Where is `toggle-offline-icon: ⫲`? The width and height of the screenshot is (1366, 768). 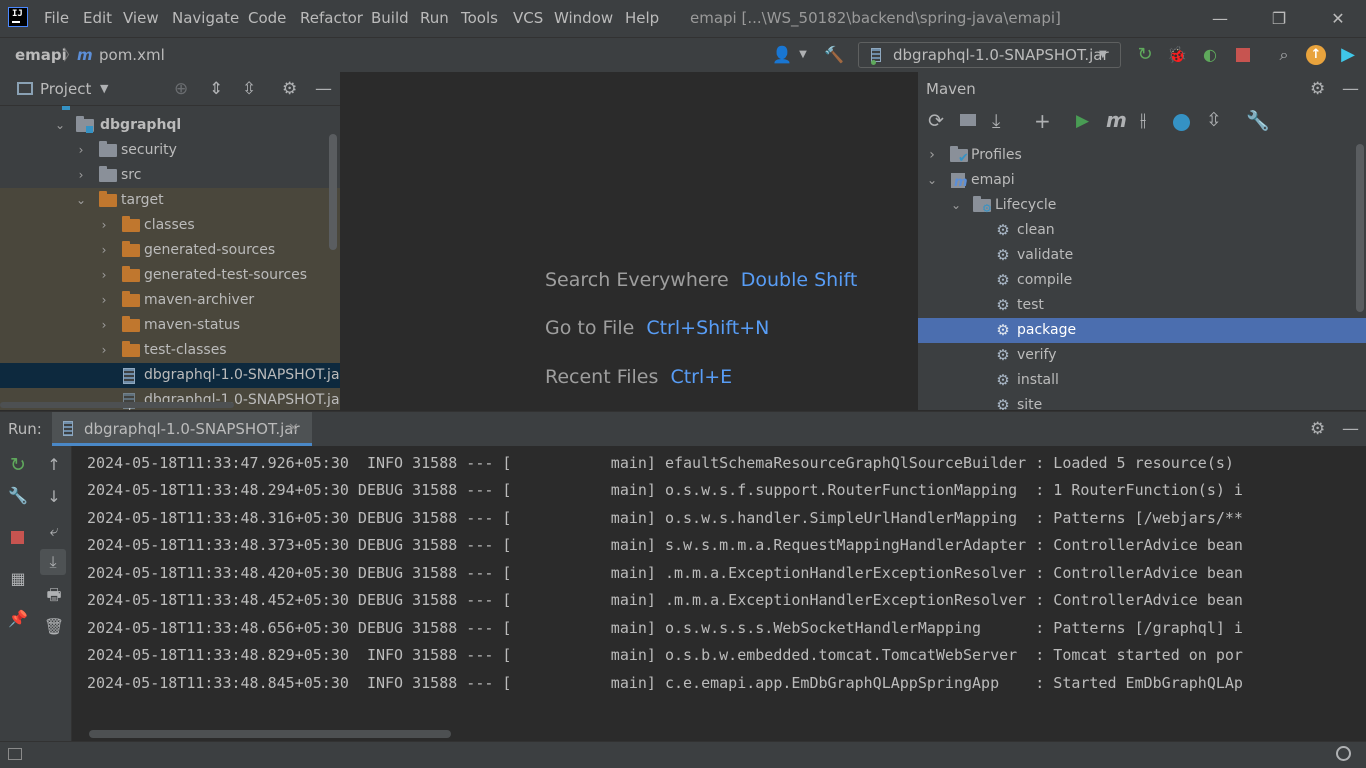 toggle-offline-icon: ⫲ is located at coordinates (1143, 120).